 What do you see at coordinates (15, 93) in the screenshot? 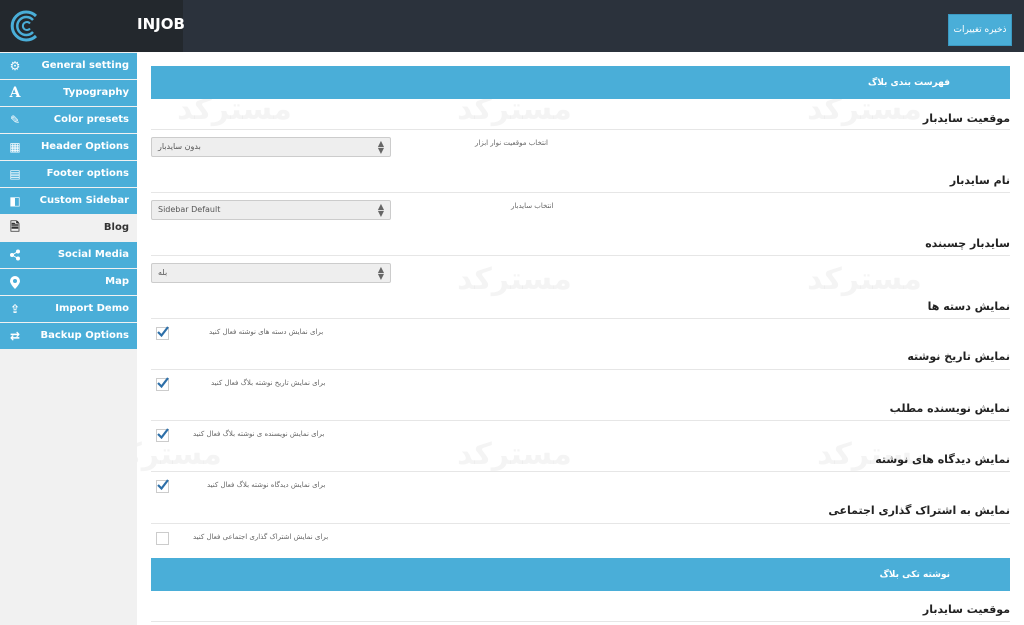
I see `font-icon: A` at bounding box center [15, 93].